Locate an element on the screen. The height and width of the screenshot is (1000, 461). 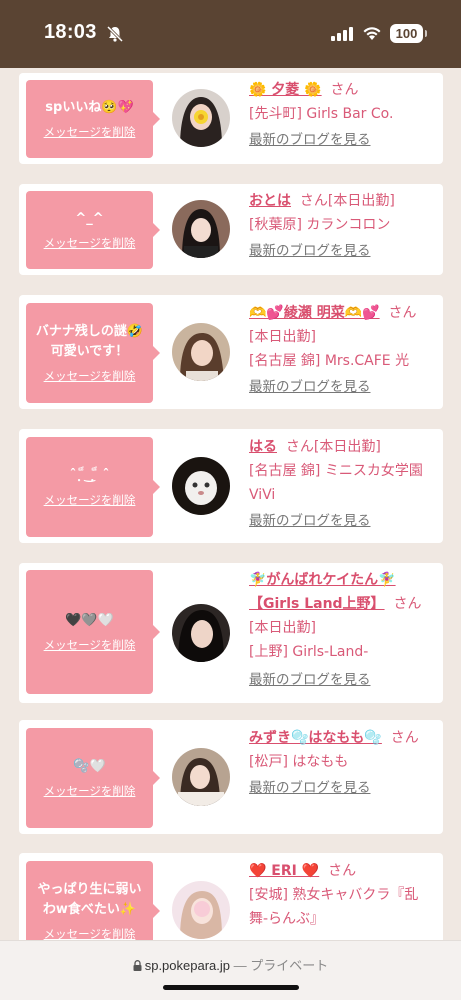
shop-info: [名古屋 錦] ミニスカ女学園 is located at coordinates (336, 471).